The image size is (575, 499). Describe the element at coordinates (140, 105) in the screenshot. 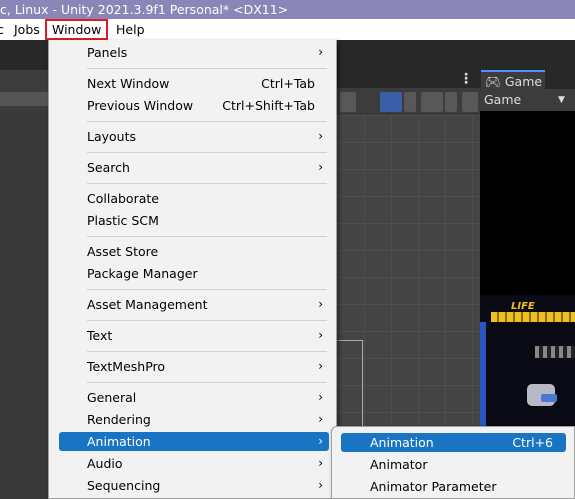

I see `menu-item-label: Previous Window` at that location.